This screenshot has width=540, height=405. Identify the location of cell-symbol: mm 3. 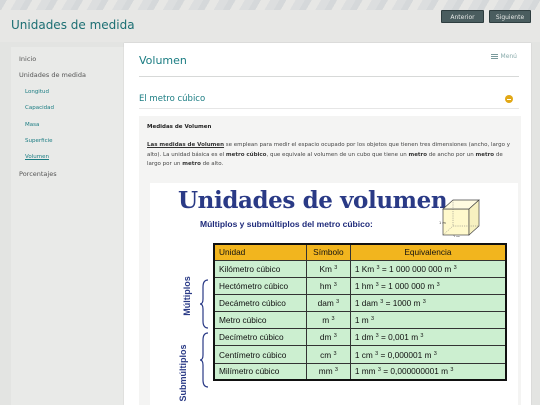
(328, 371).